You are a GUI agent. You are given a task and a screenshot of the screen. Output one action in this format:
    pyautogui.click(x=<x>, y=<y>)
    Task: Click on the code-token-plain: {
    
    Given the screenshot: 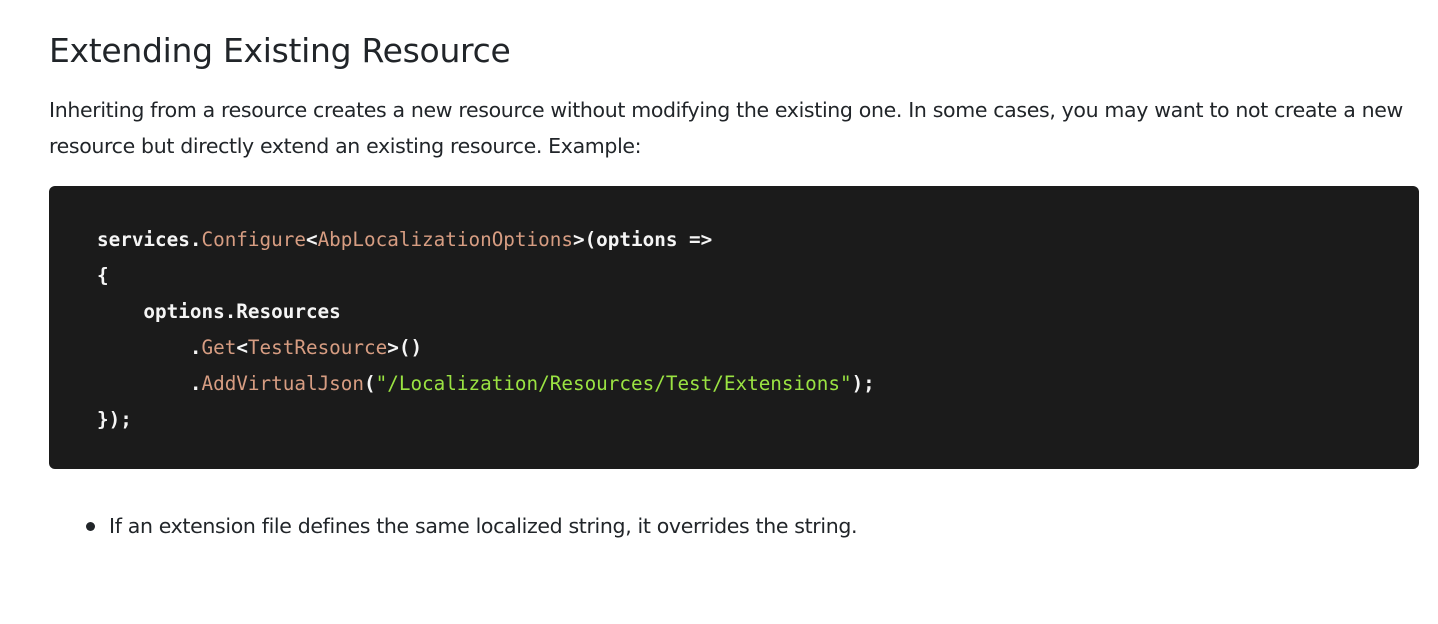 What is the action you would take?
    pyautogui.click(x=103, y=275)
    